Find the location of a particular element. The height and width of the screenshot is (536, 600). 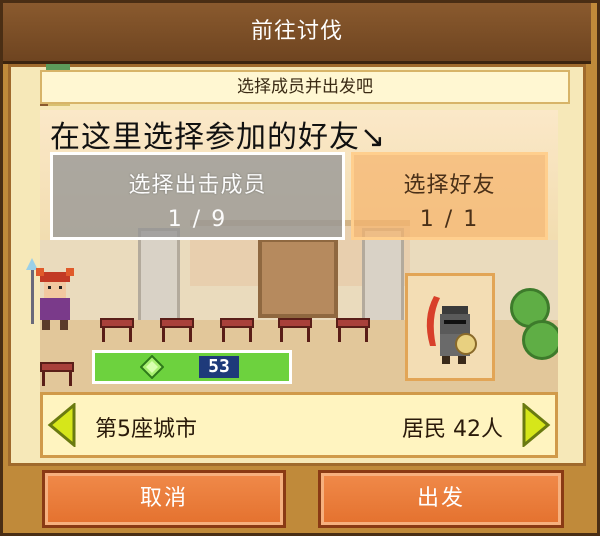

select-members-panel: 选择出击成员 1 / 9 is located at coordinates (197, 196).